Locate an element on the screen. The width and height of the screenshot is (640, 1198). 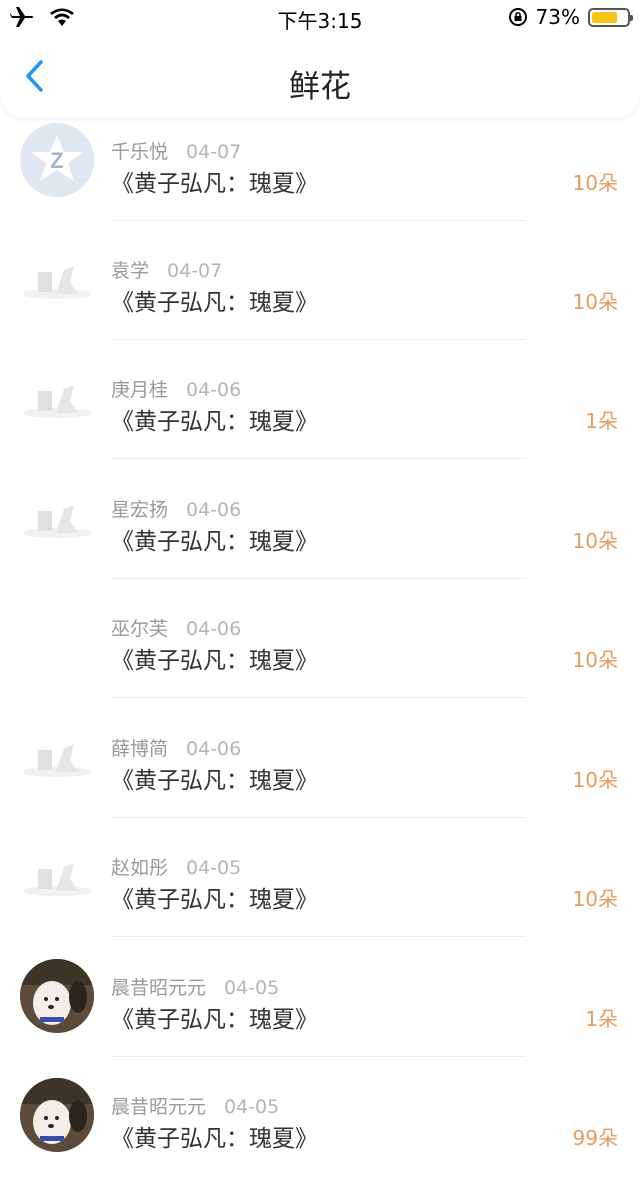
orientation-lock-icon is located at coordinates (517, 17).